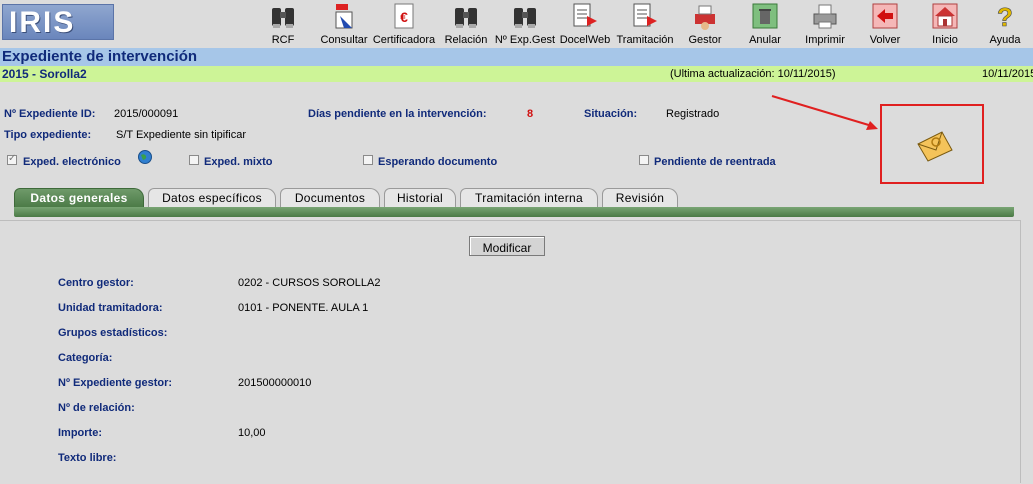 Image resolution: width=1033 pixels, height=484 pixels. What do you see at coordinates (87, 458) in the screenshot?
I see `field-label: Texto libre:` at bounding box center [87, 458].